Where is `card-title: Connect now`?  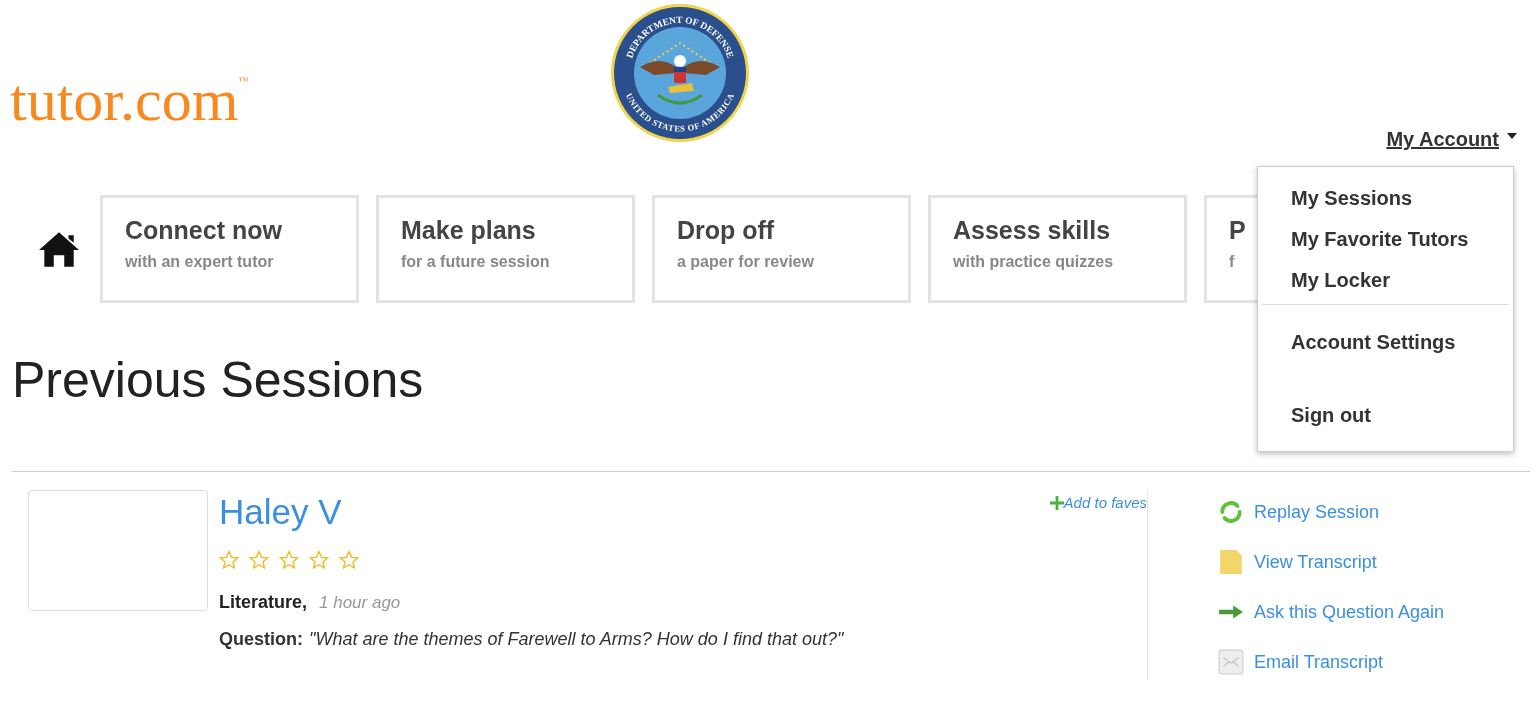 card-title: Connect now is located at coordinates (203, 230).